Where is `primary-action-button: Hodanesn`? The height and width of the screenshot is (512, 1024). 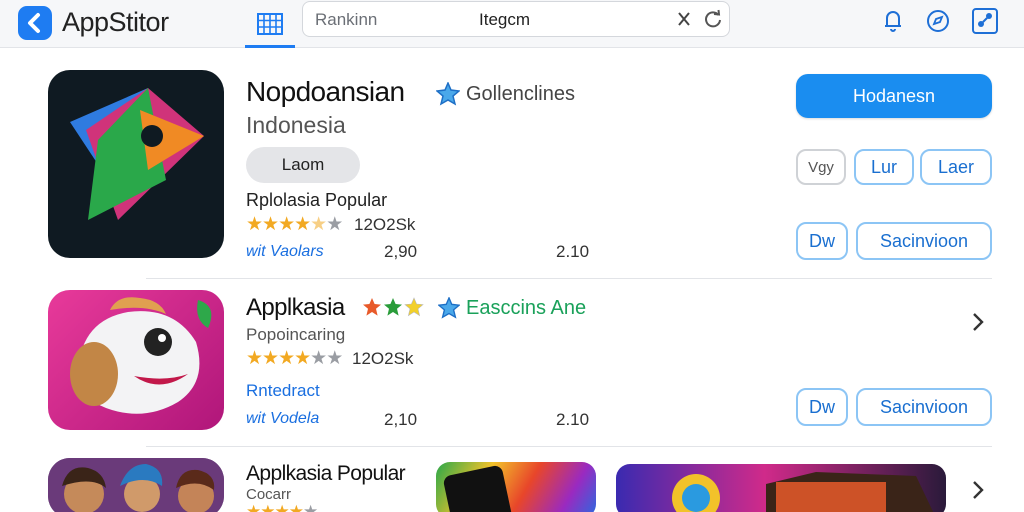 primary-action-button: Hodanesn is located at coordinates (894, 96).